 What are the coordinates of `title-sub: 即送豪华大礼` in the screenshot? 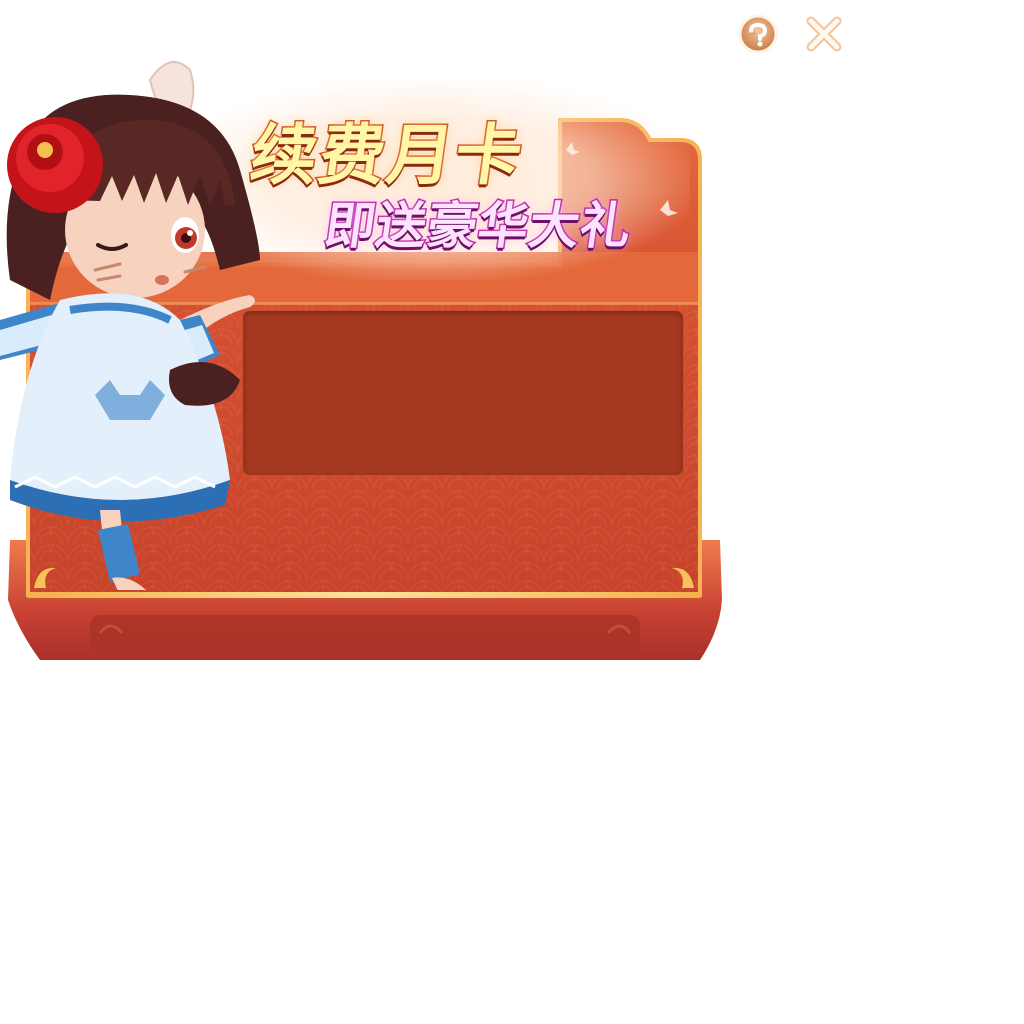 It's located at (478, 226).